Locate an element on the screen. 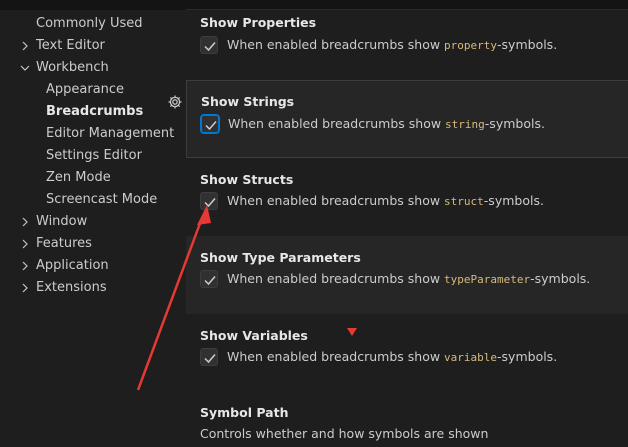  toc-item-screencast-mode: Screencast Mode is located at coordinates (101, 200).